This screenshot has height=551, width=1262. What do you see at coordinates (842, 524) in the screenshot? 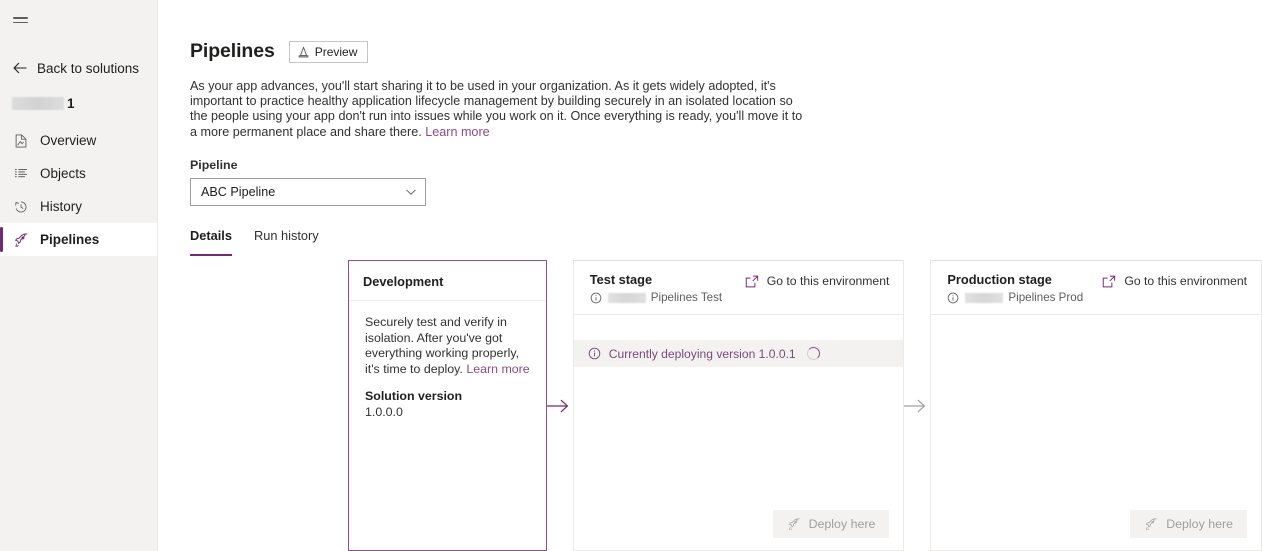
I see `test-deploy-here-label: Deploy here` at bounding box center [842, 524].